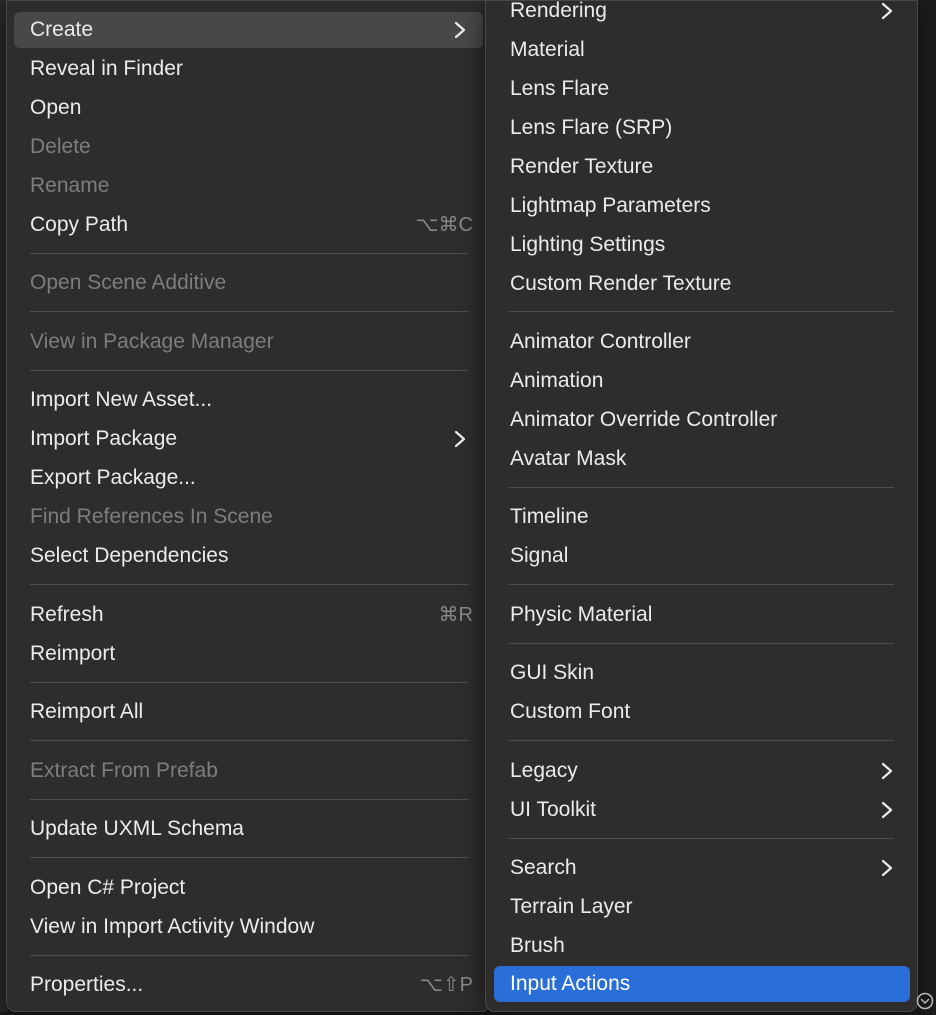 The height and width of the screenshot is (1015, 936). I want to click on menu-item-lens-flare: Lens Flare, so click(702, 89).